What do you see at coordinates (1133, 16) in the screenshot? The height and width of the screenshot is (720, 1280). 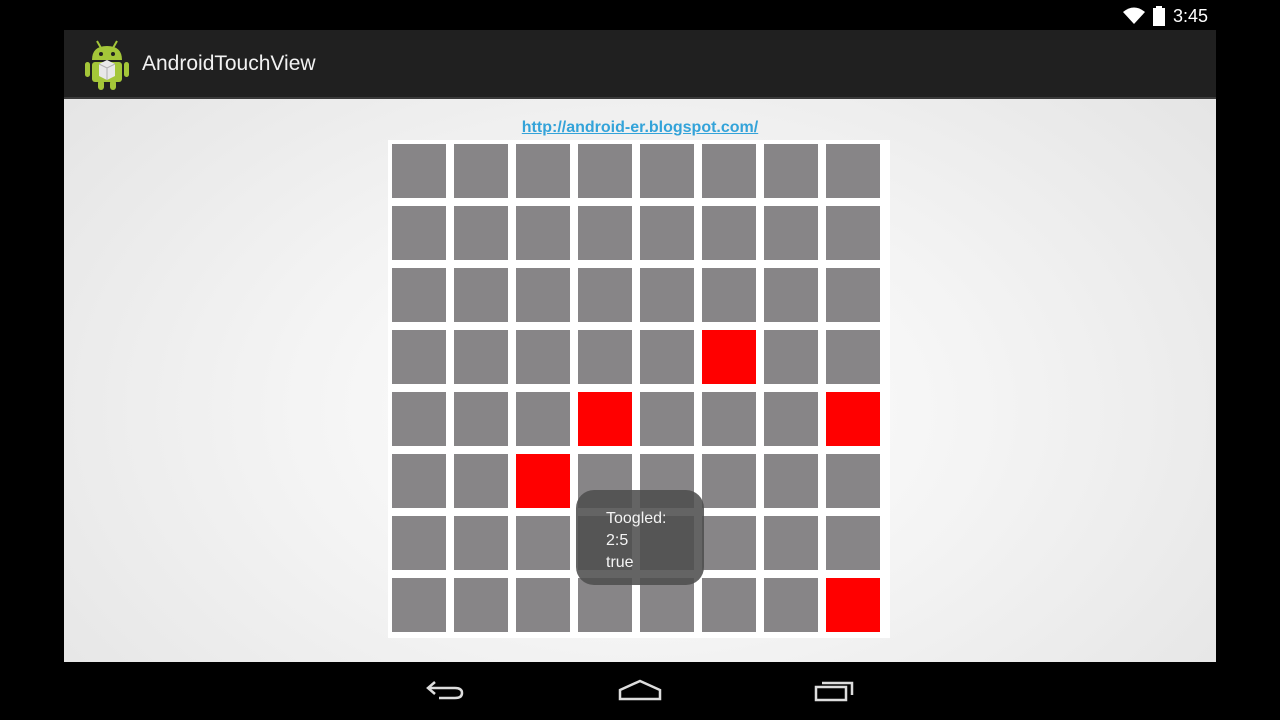 I see `wifi-icon` at bounding box center [1133, 16].